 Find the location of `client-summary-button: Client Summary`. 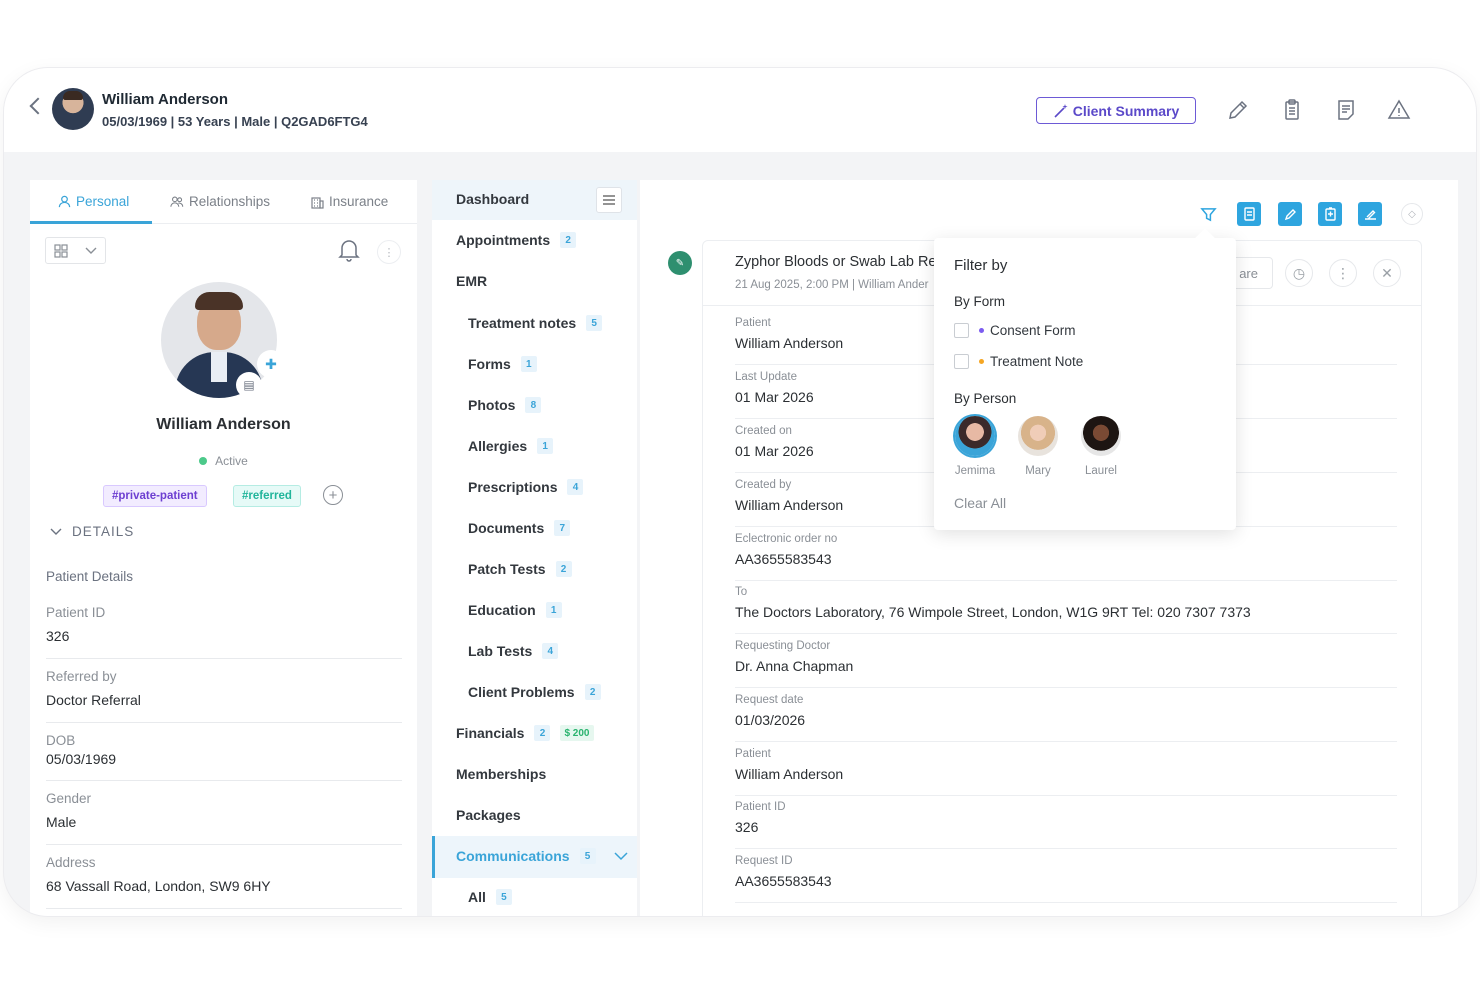

client-summary-button: Client Summary is located at coordinates (1116, 110).